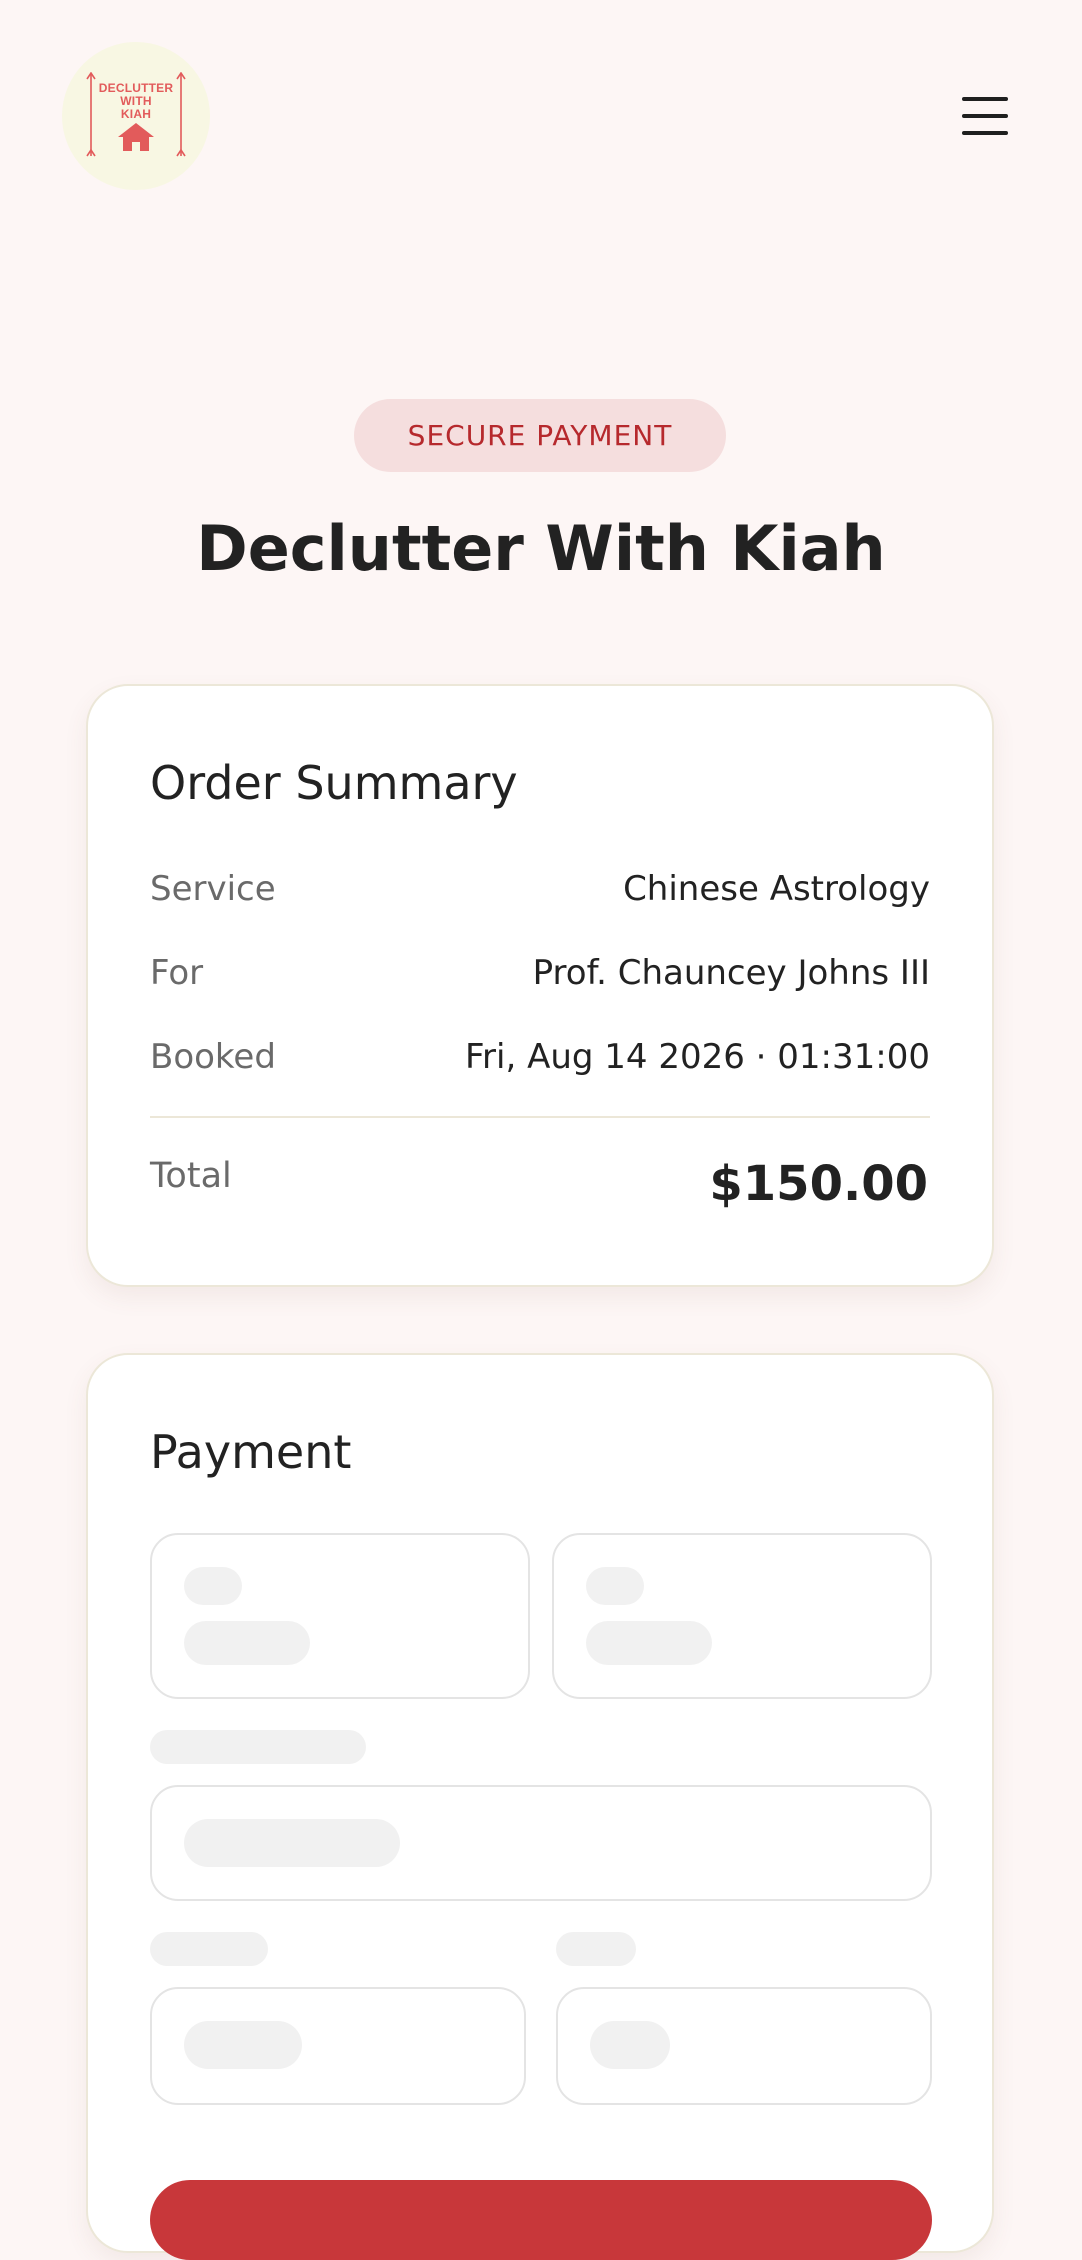 Image resolution: width=1082 pixels, height=2260 pixels. I want to click on summary-row-for: For Prof. Chauncey Johns III, so click(540, 975).